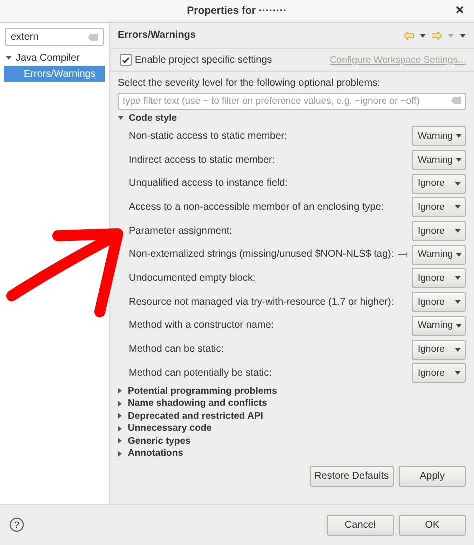 The width and height of the screenshot is (474, 545). What do you see at coordinates (292, 101) in the screenshot?
I see `filter-field: type filter text (use ~ to filter on preference values, e.g. ~ignore or ~off)` at bounding box center [292, 101].